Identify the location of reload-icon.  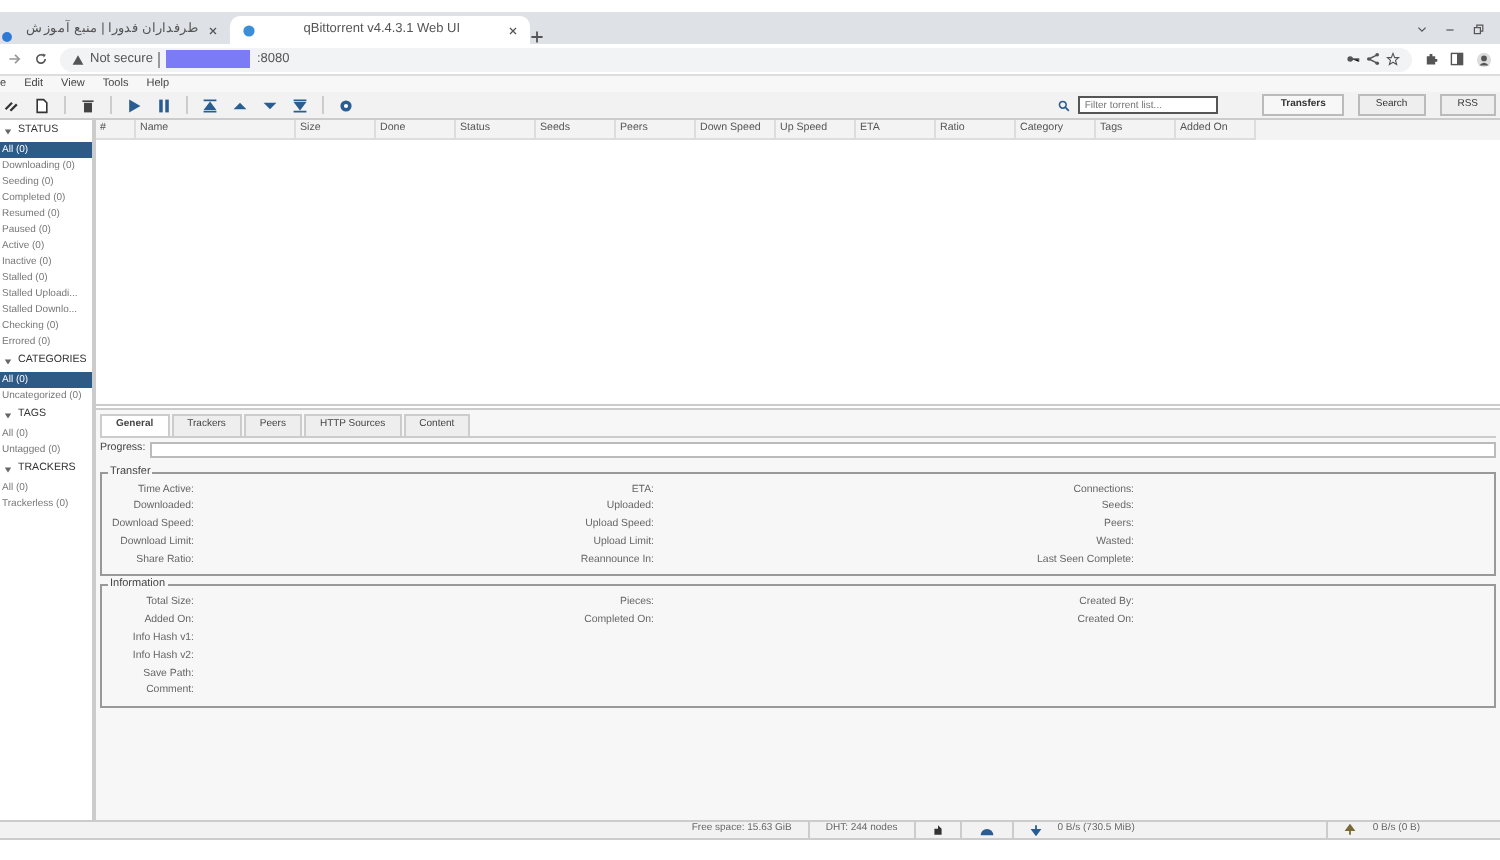
(41, 59).